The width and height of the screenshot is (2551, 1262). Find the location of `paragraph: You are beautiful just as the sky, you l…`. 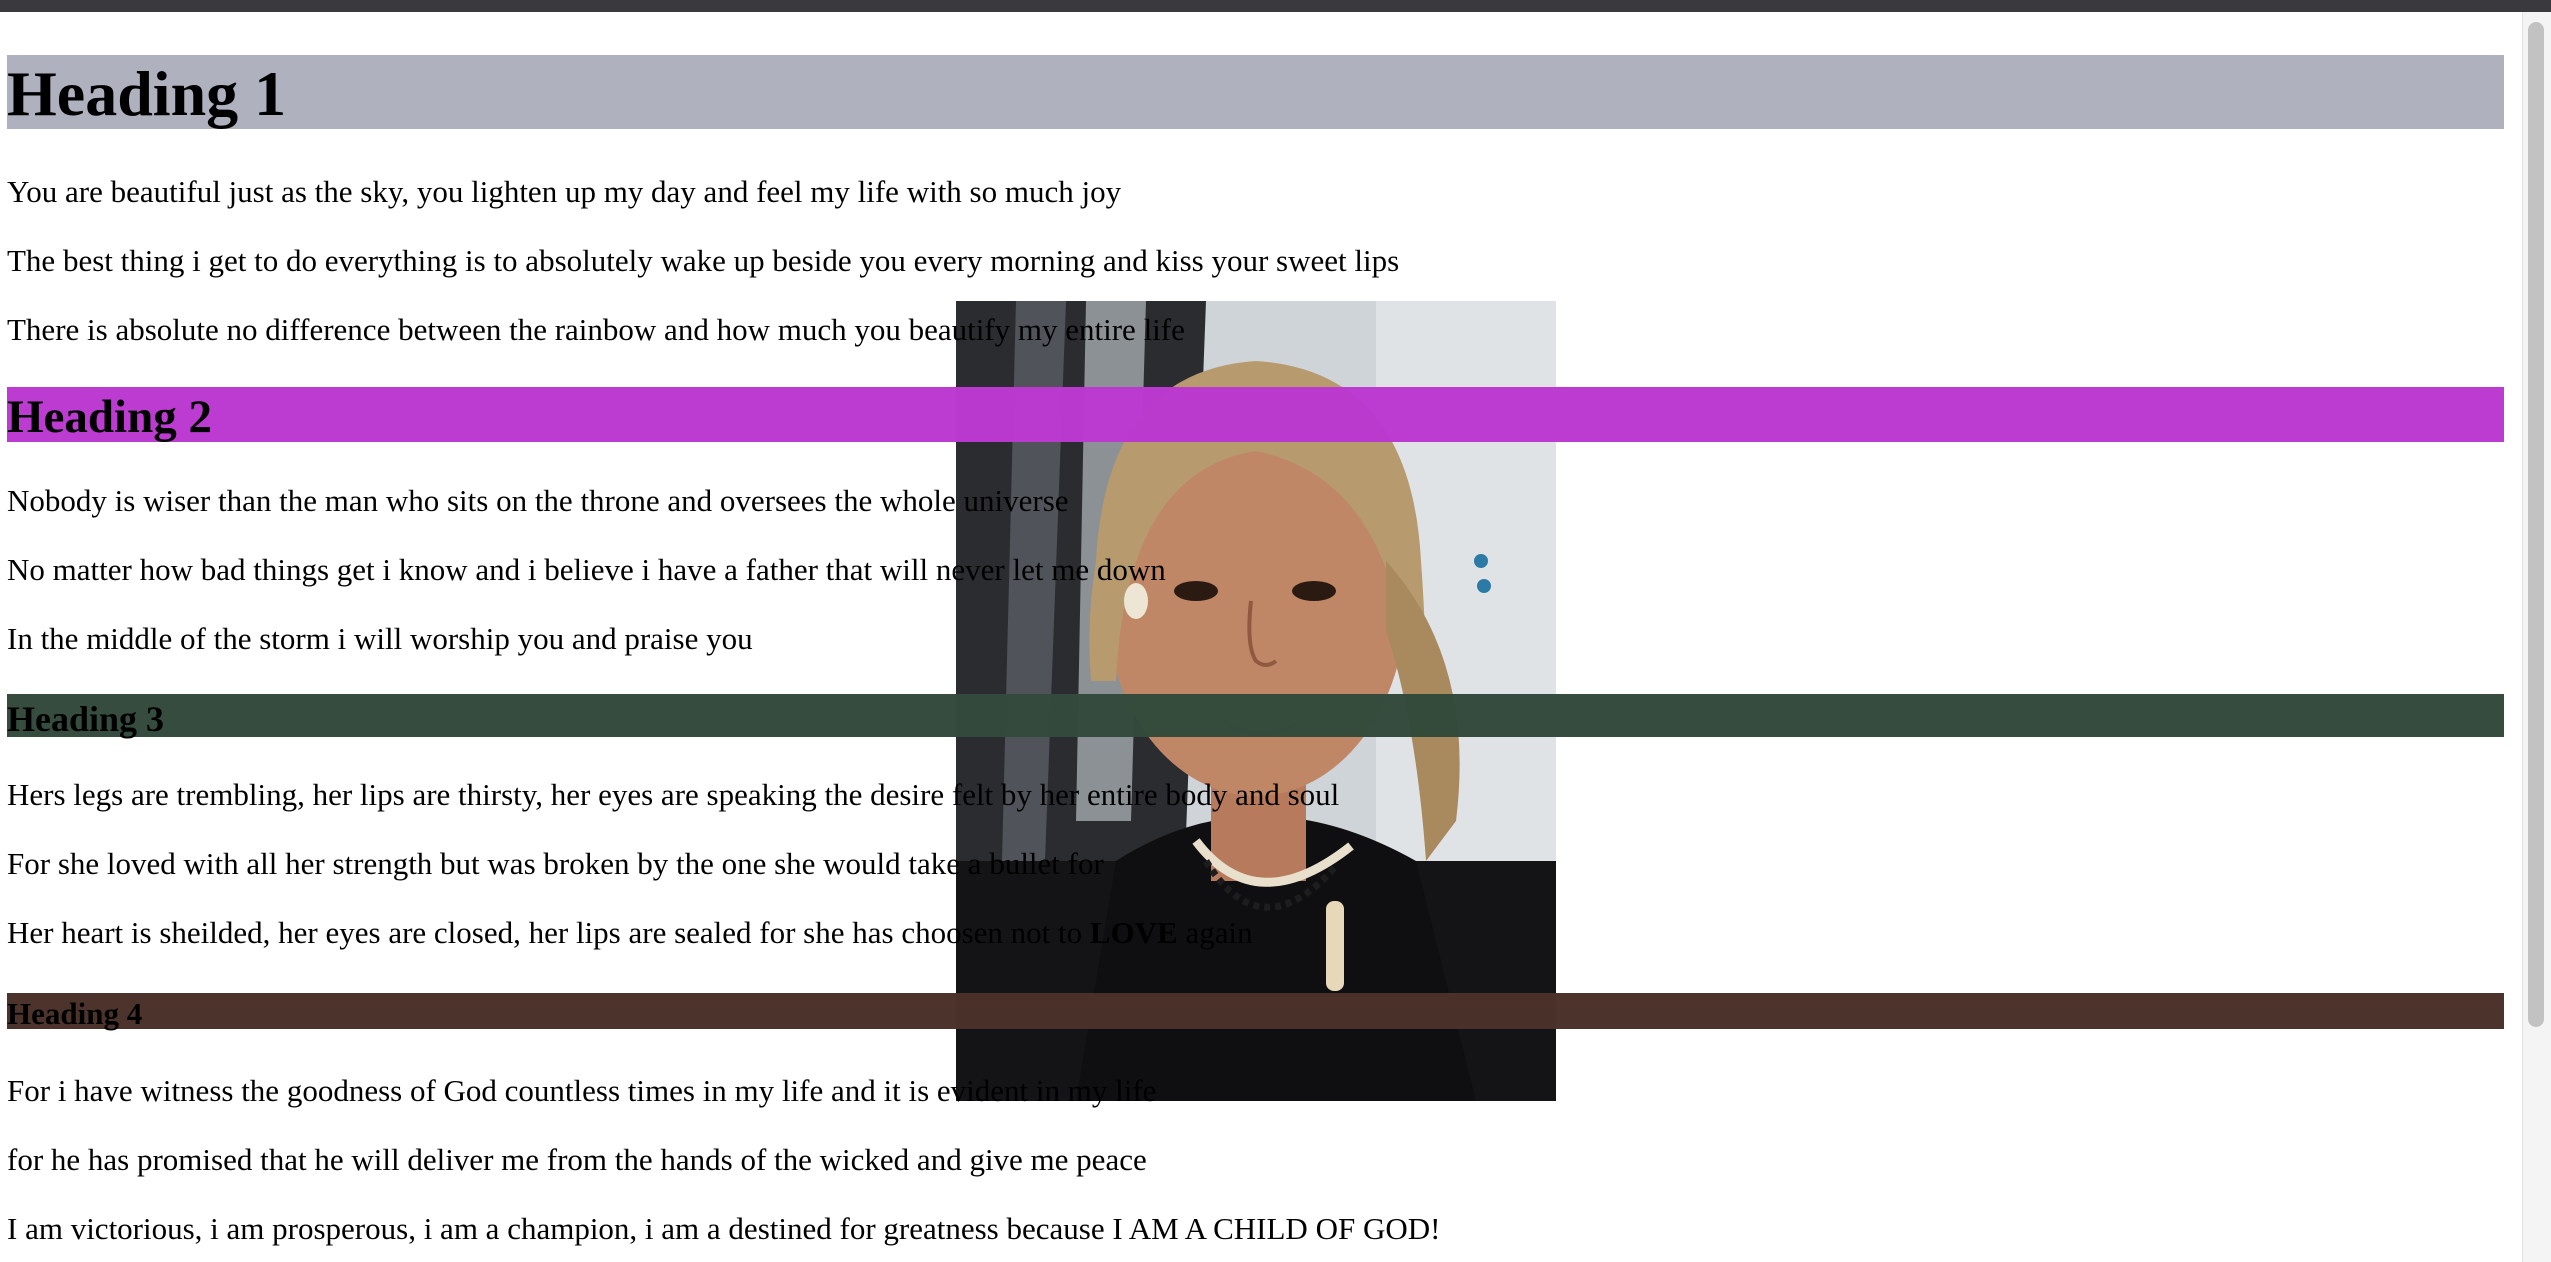

paragraph: You are beautiful just as the sky, you l… is located at coordinates (564, 191).